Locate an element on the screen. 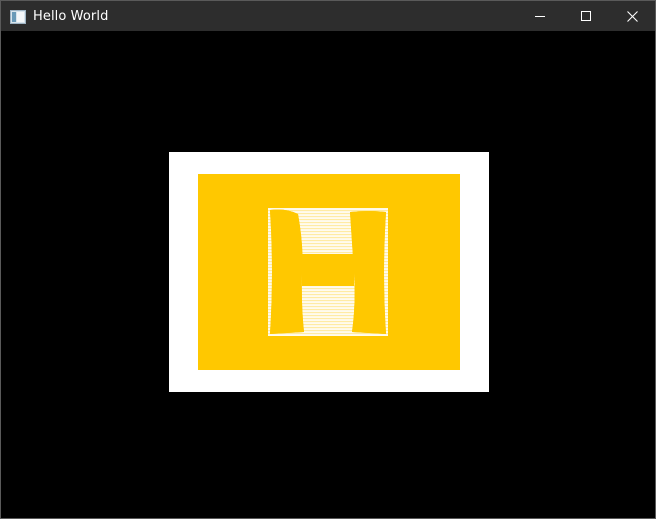 The width and height of the screenshot is (656, 519). window-title: Hello World is located at coordinates (71, 16).